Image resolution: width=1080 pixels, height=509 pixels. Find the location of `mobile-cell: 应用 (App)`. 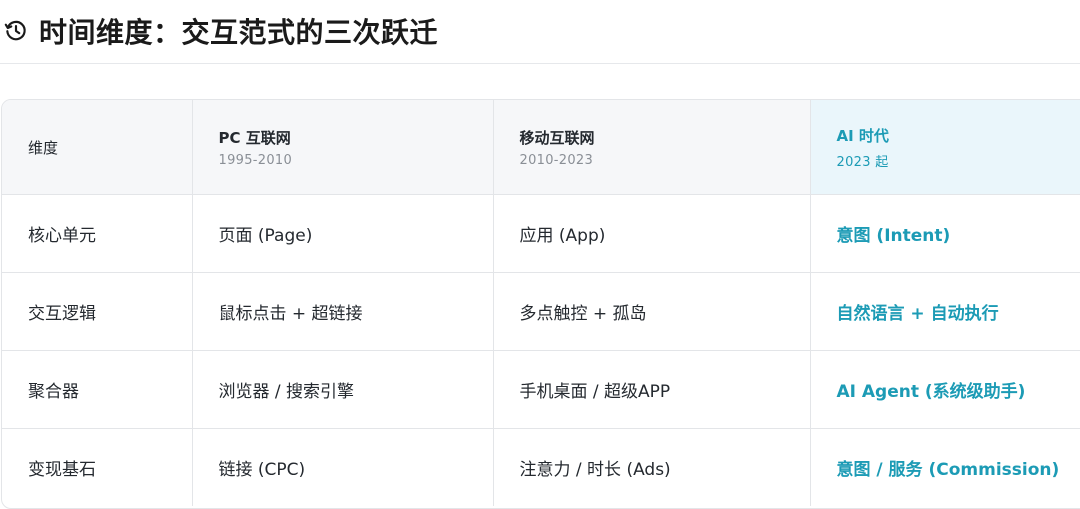

mobile-cell: 应用 (App) is located at coordinates (652, 233).